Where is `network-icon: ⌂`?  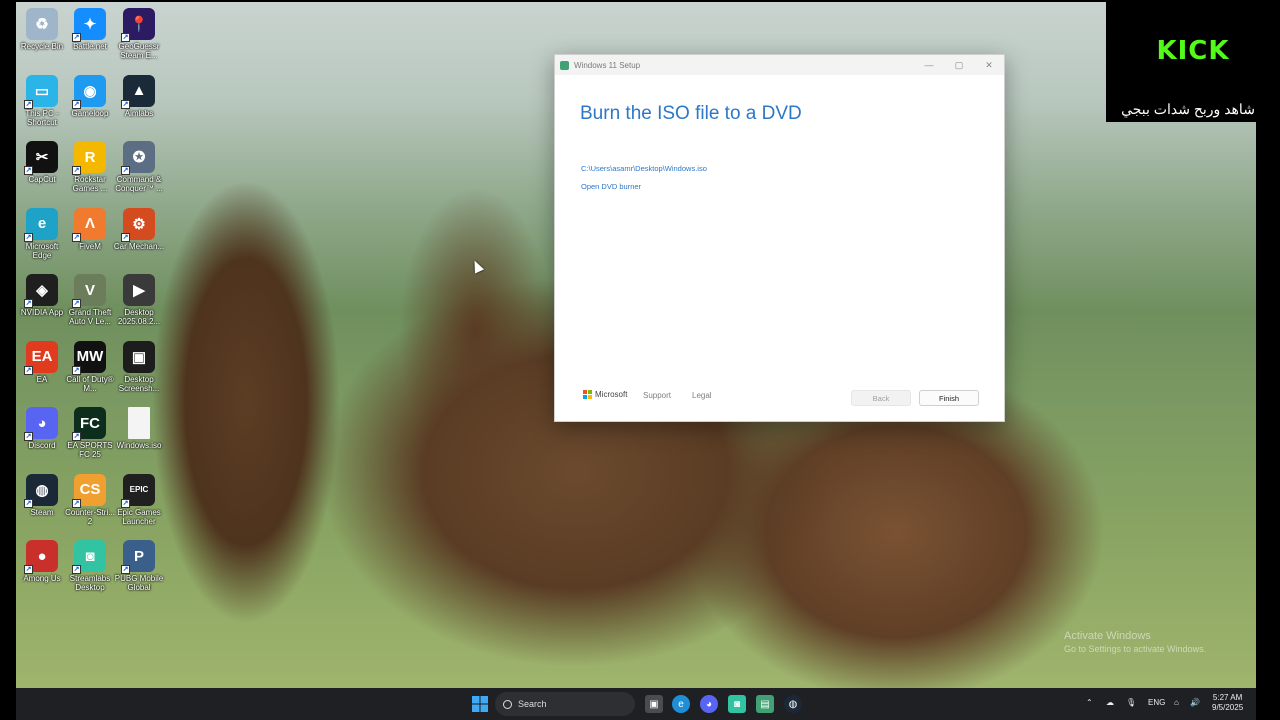
network-icon: ⌂ is located at coordinates (1176, 702).